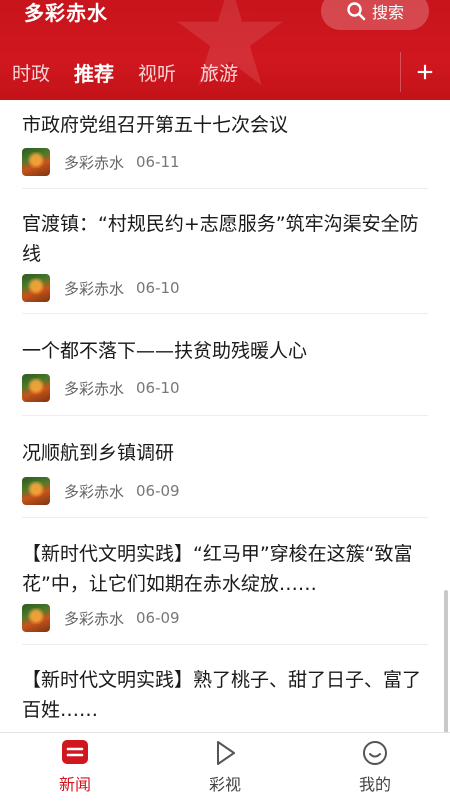  I want to click on news-title: 官渡镇：“村规民约+志愿服务”筑牢沟渠安全防线, so click(220, 239).